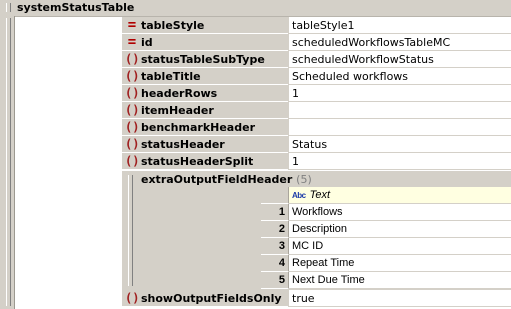 The width and height of the screenshot is (511, 309). Describe the element at coordinates (400, 212) in the screenshot. I see `row-value: Workflows` at that location.